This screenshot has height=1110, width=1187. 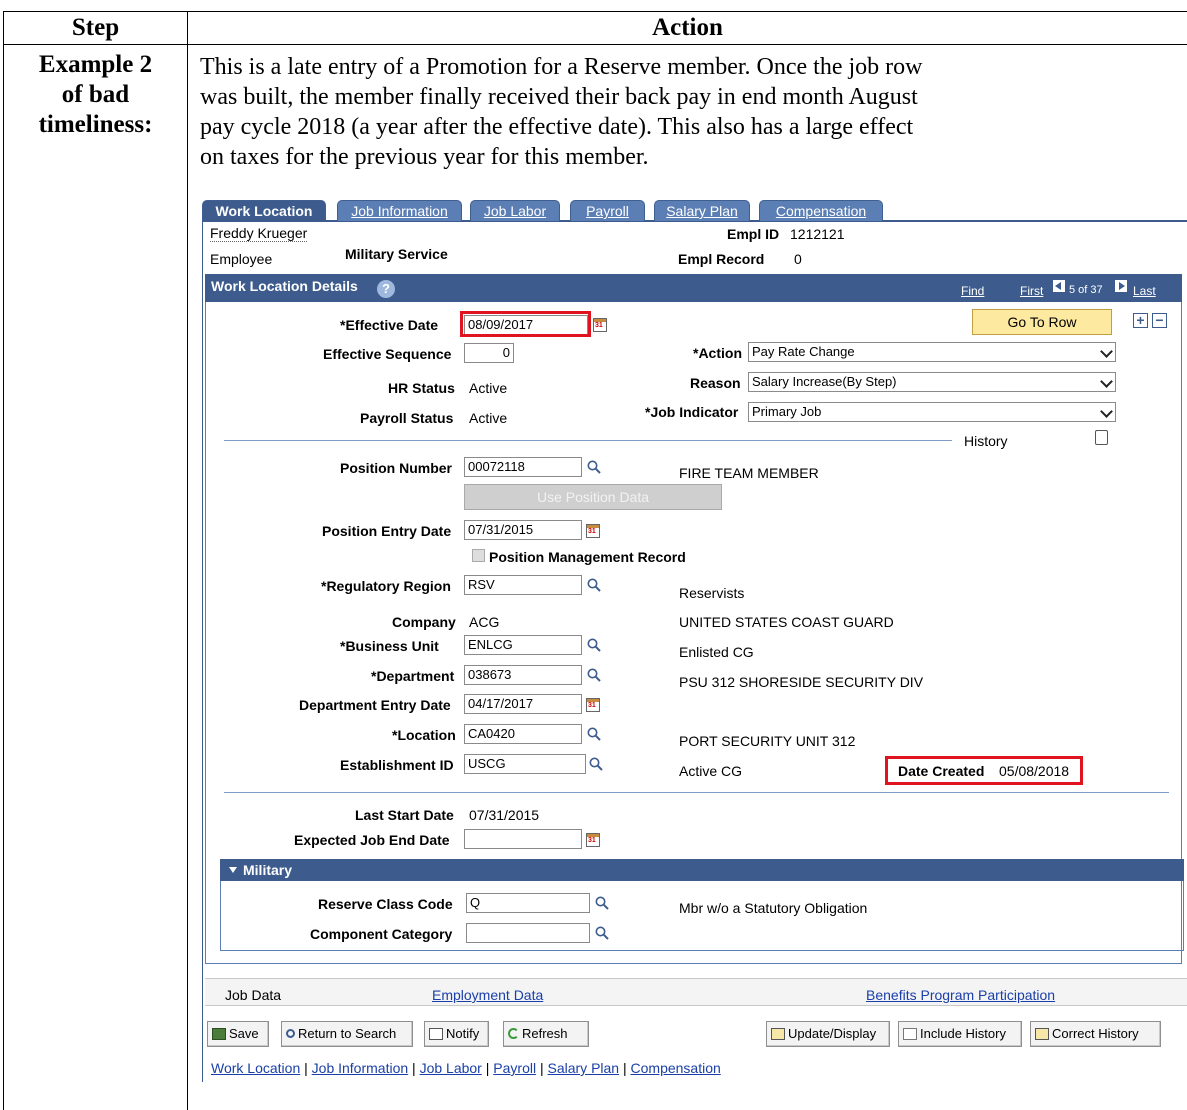 I want to click on bottom-link-job-labor: Job Labor, so click(x=451, y=1068).